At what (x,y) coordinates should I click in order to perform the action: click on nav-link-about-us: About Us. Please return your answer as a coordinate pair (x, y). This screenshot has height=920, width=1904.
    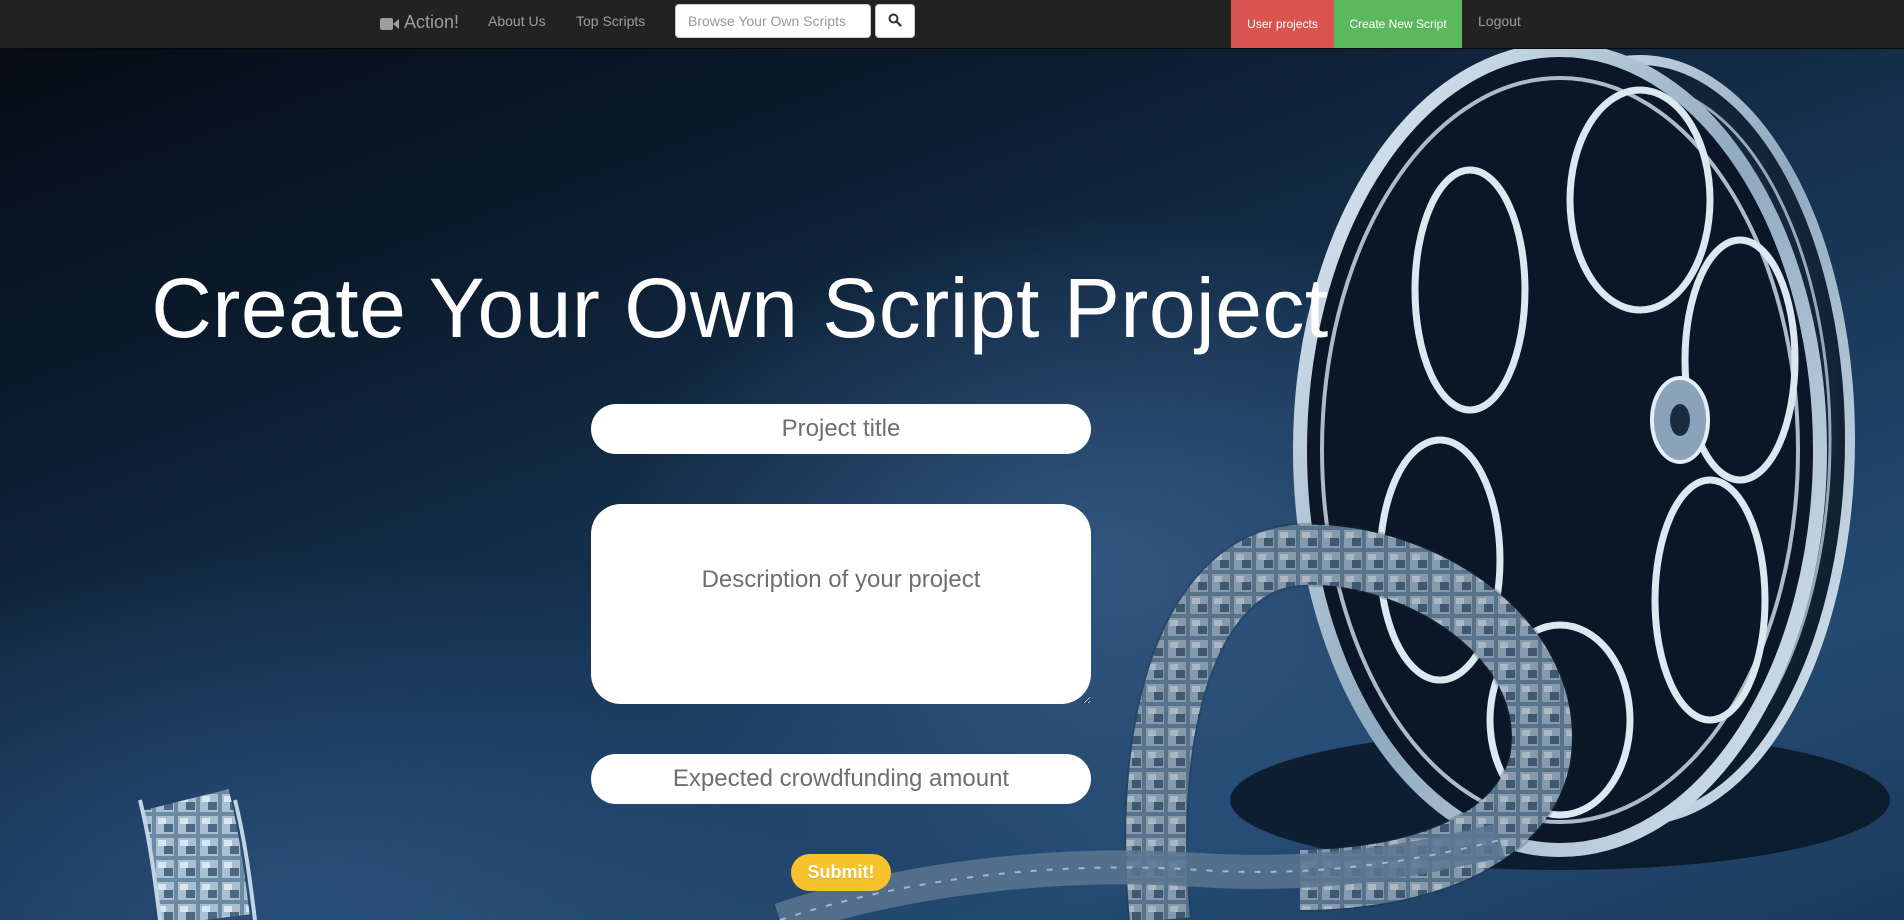
    Looking at the image, I should click on (517, 22).